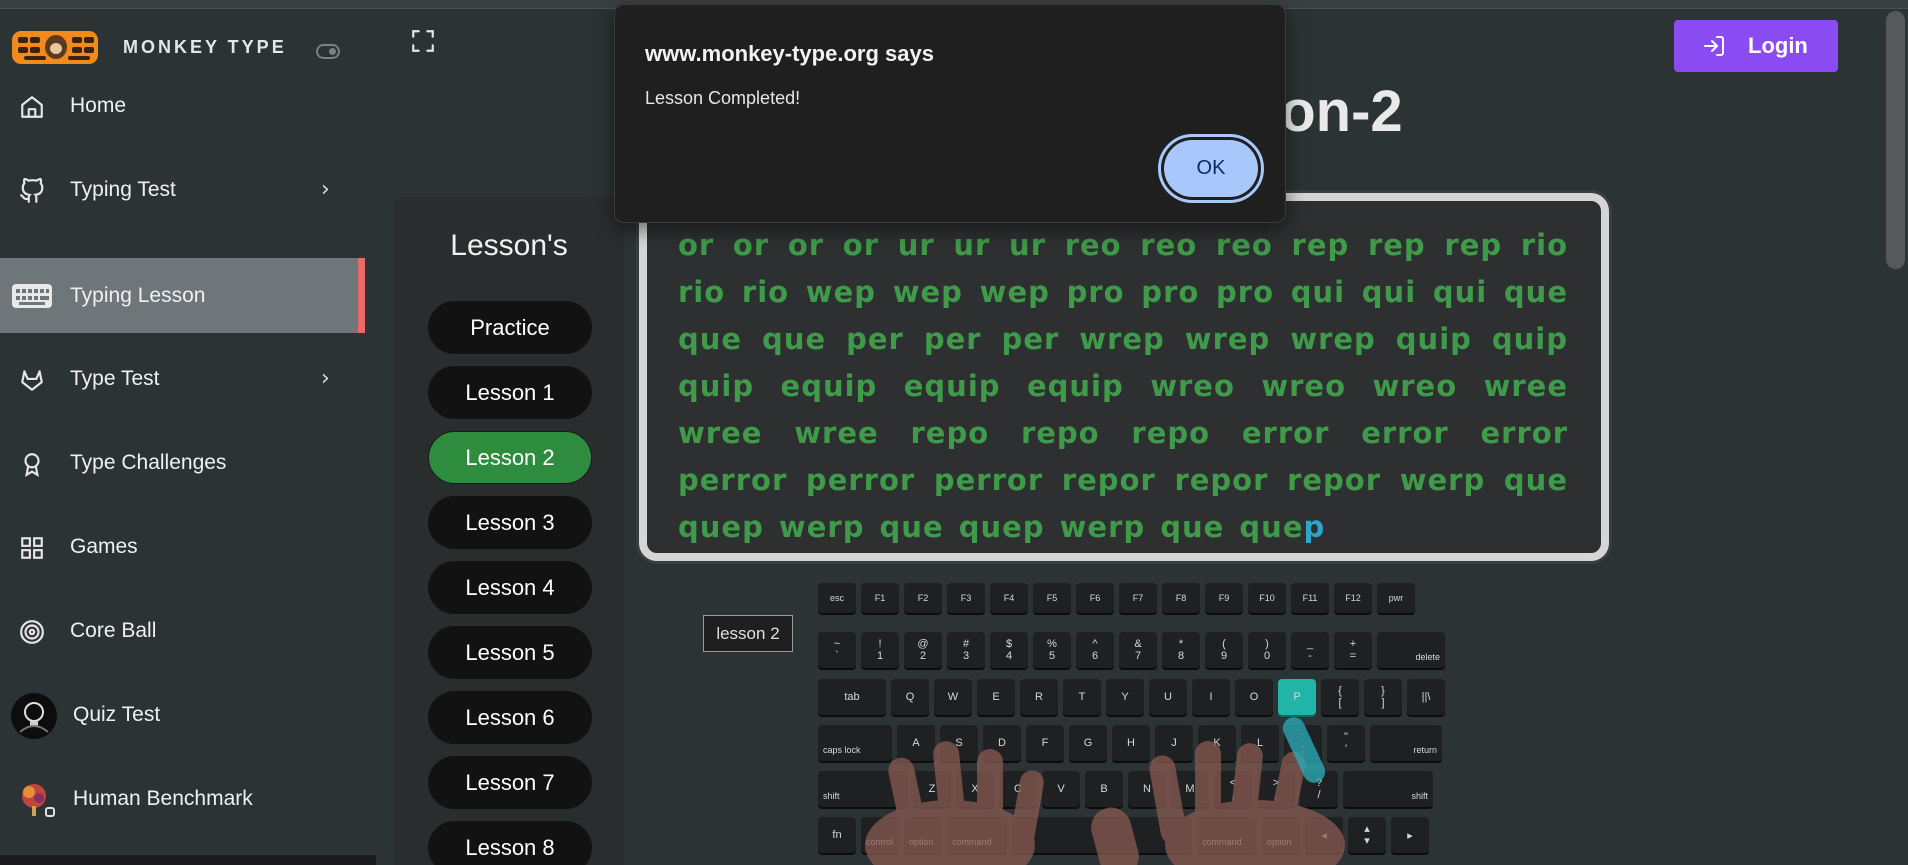  I want to click on github-icon, so click(32, 190).